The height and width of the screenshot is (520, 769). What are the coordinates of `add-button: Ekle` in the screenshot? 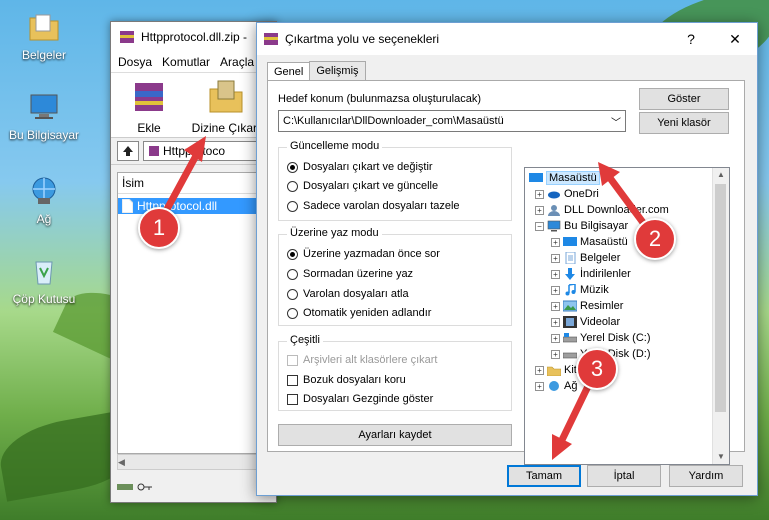 It's located at (149, 107).